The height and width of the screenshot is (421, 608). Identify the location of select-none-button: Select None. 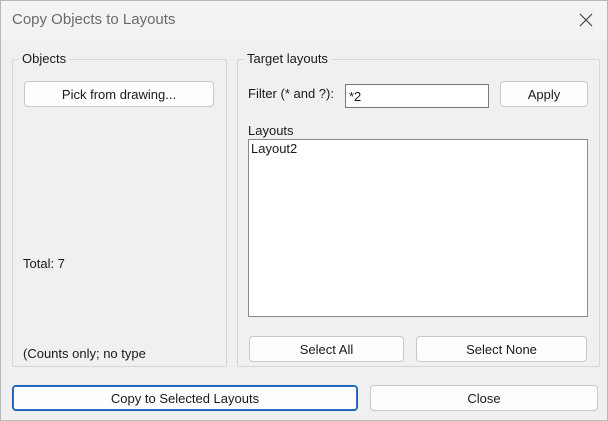
(501, 349).